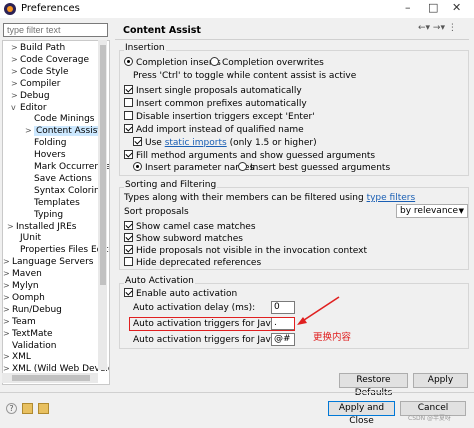 Image resolution: width=474 pixels, height=428 pixels. I want to click on insert-best-guessed-radio: Insert best guessed arguments, so click(314, 168).